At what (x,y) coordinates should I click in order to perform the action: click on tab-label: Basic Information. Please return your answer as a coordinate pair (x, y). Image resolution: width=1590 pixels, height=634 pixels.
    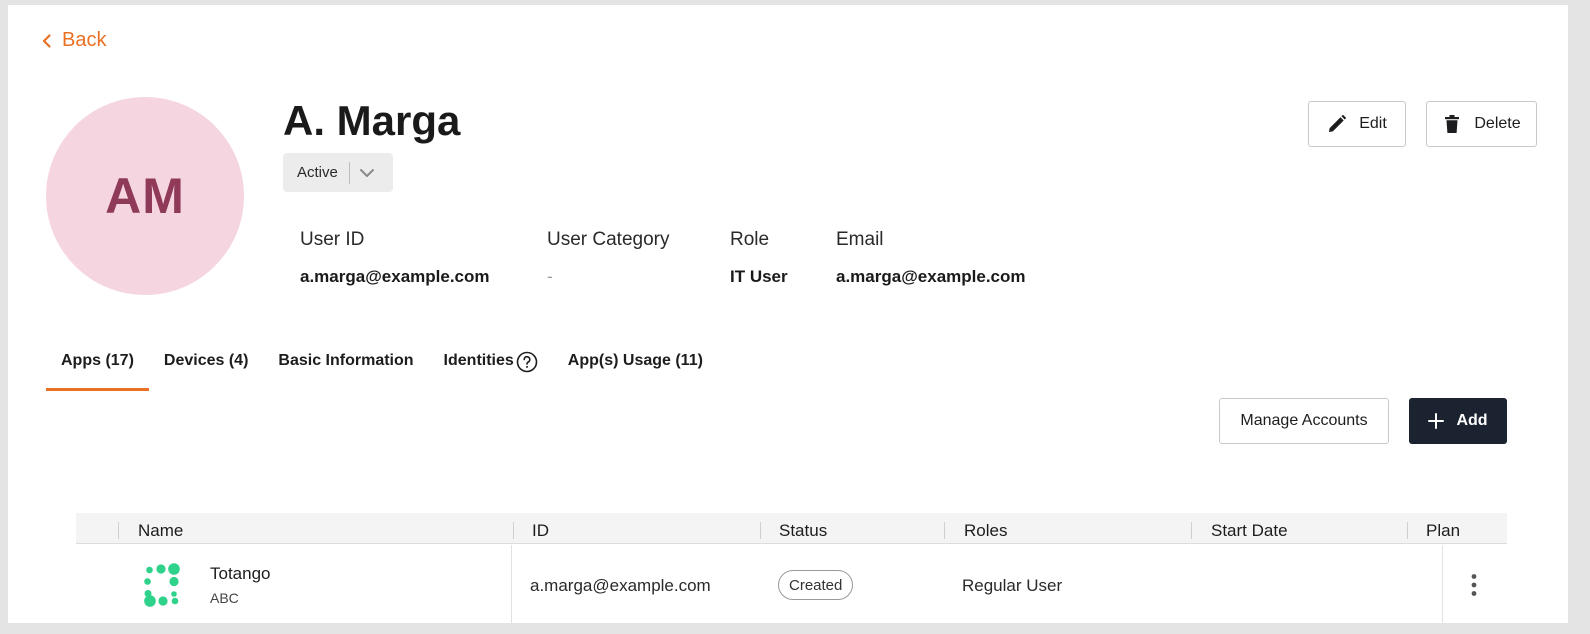
    Looking at the image, I should click on (346, 360).